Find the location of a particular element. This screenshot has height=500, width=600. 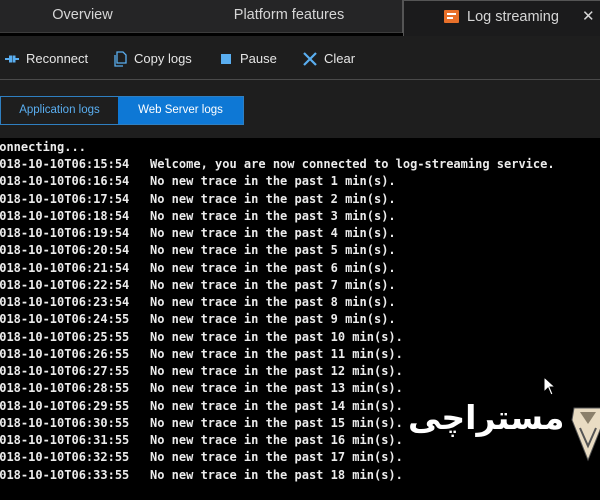

log-timestamp: 2018-10-10T06:18:54 is located at coordinates (65, 215).